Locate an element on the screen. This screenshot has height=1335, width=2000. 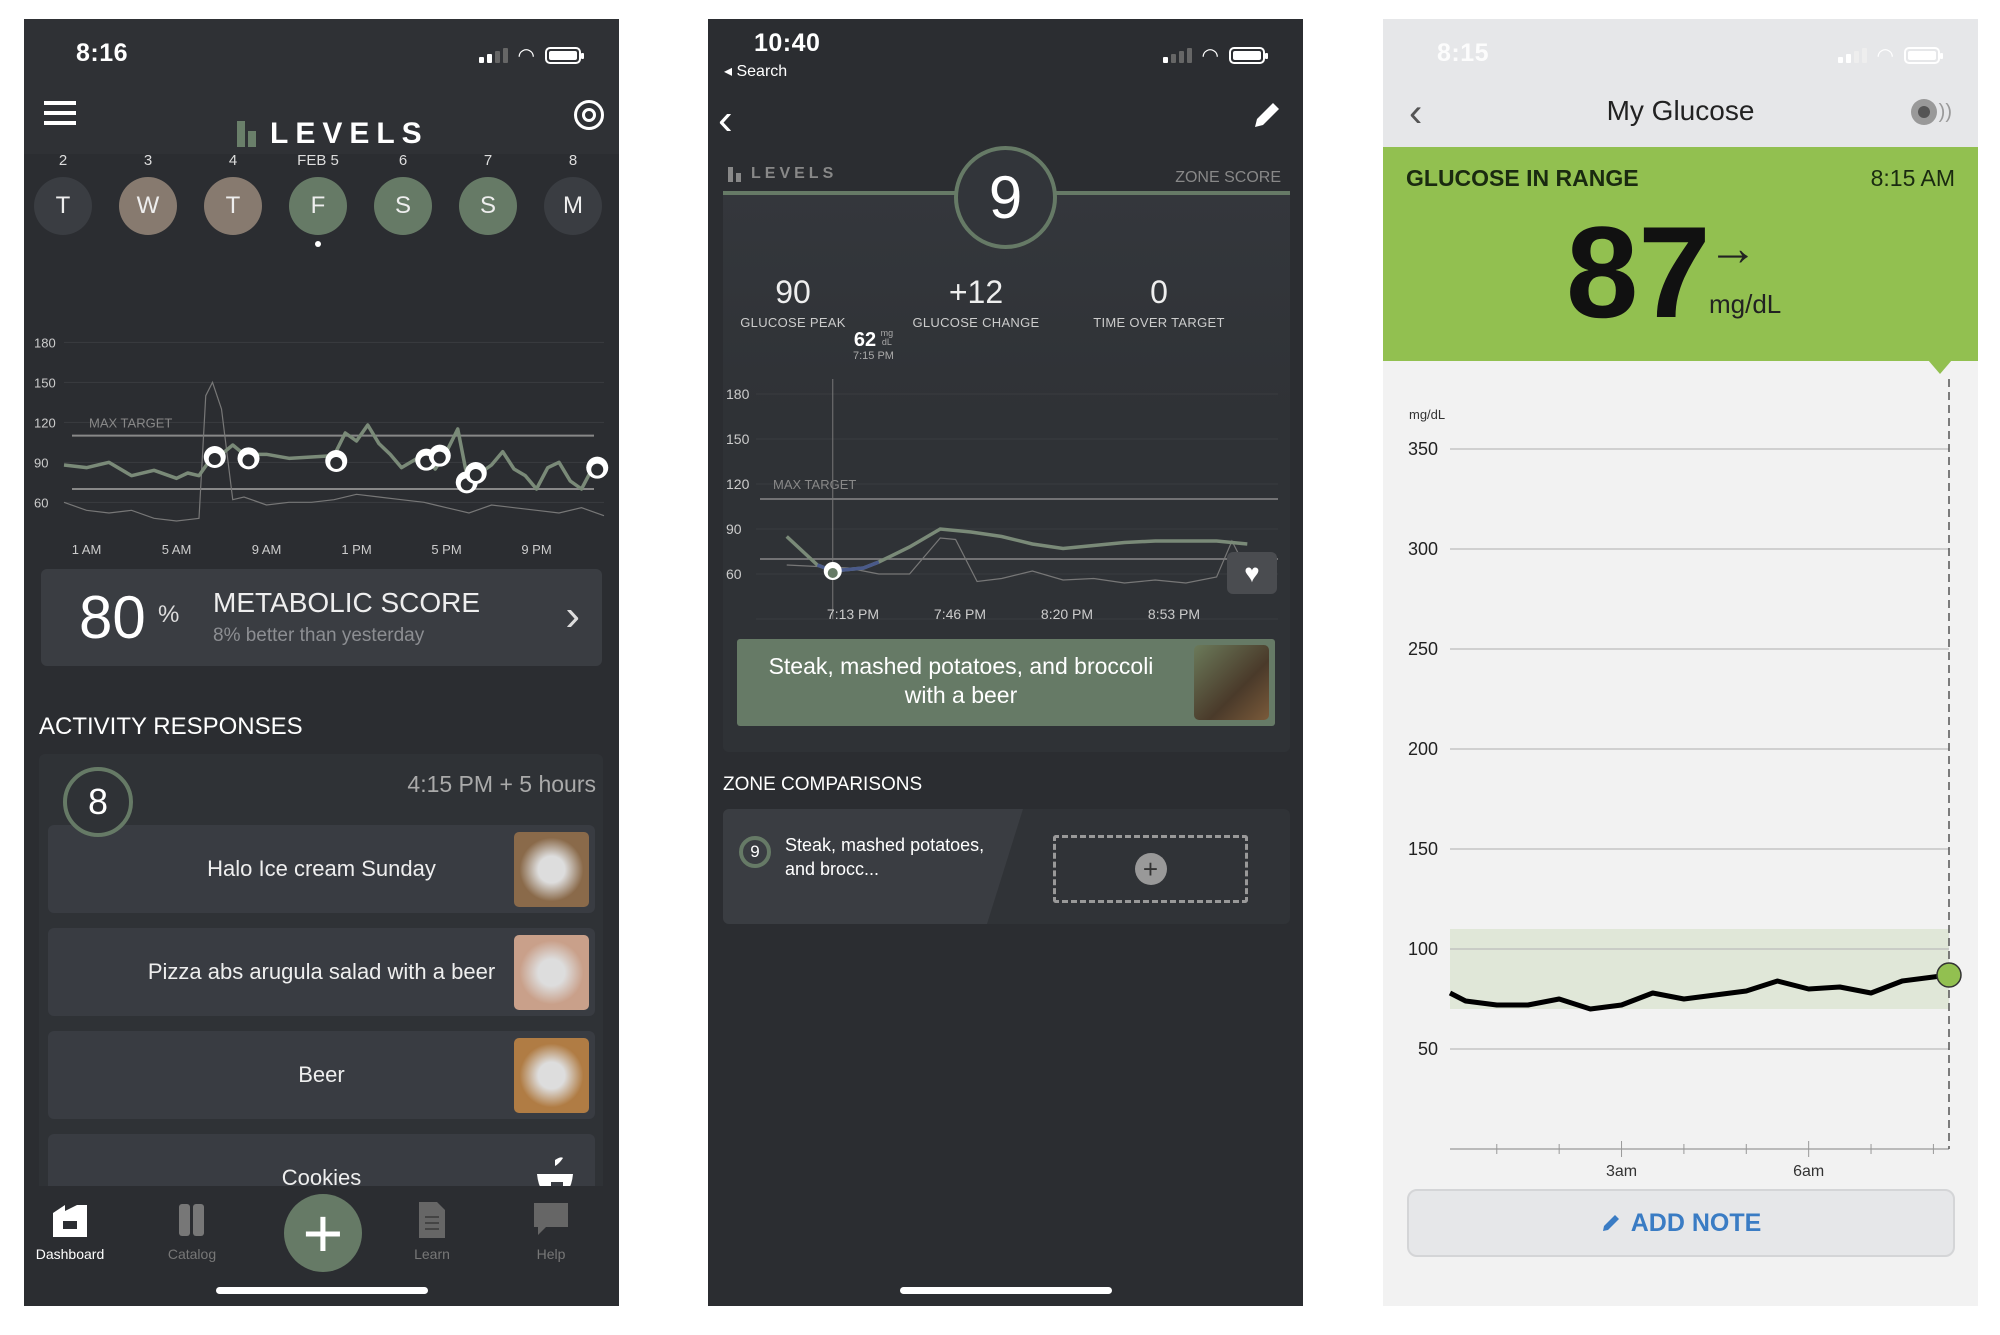
tooltip-time: 7:15 PM is located at coordinates (873, 356).